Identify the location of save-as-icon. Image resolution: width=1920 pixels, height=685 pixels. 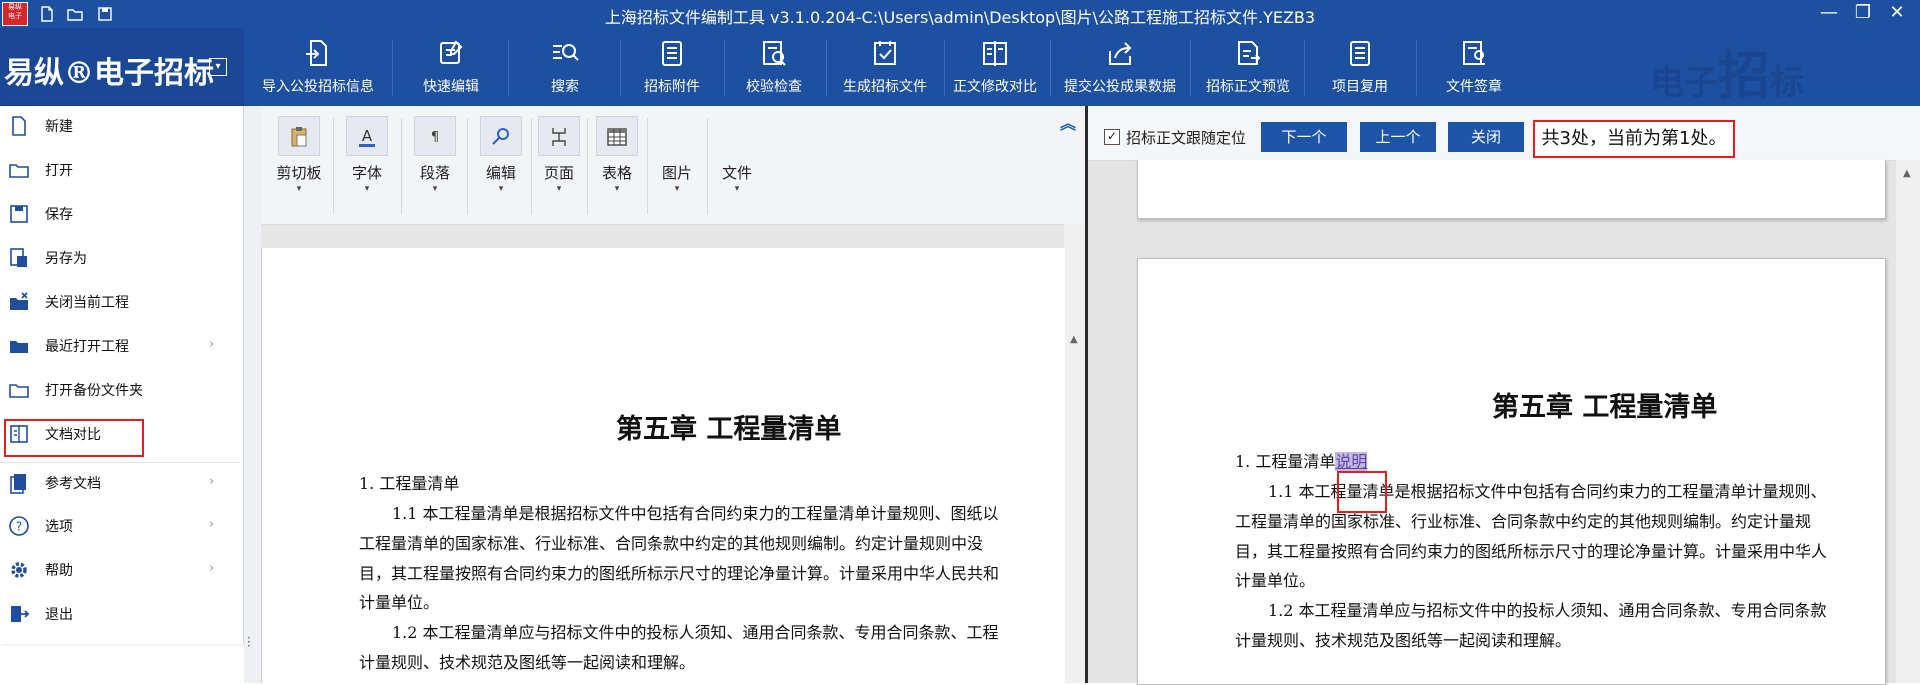
(18, 257).